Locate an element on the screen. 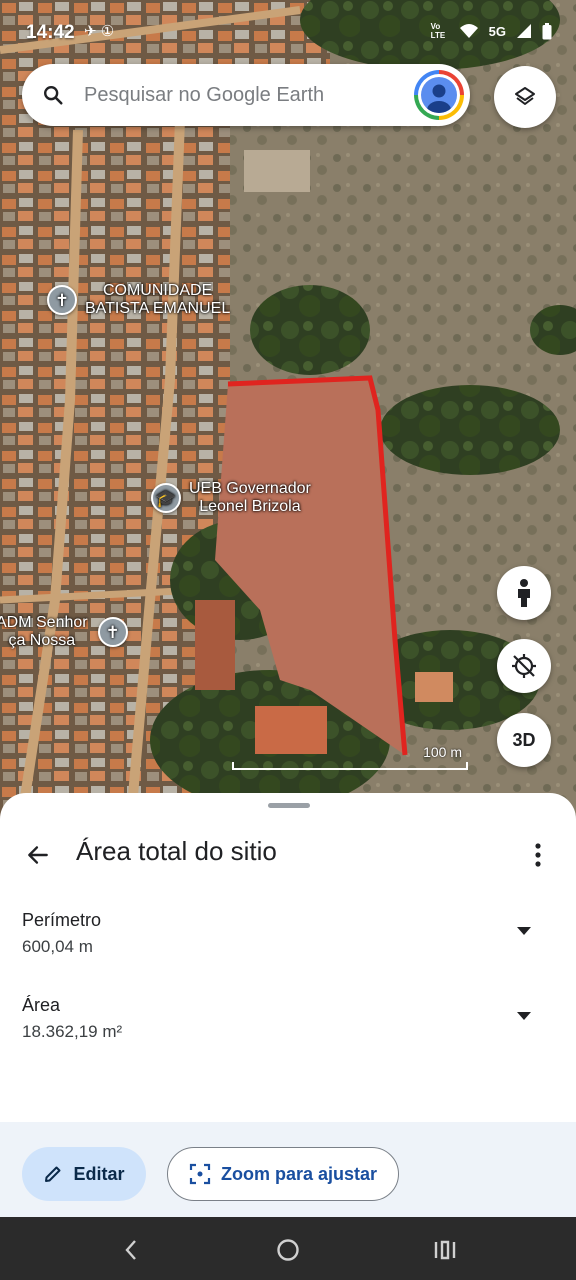 This screenshot has width=576, height=1280. sheet-title: Área total do sitio is located at coordinates (176, 851).